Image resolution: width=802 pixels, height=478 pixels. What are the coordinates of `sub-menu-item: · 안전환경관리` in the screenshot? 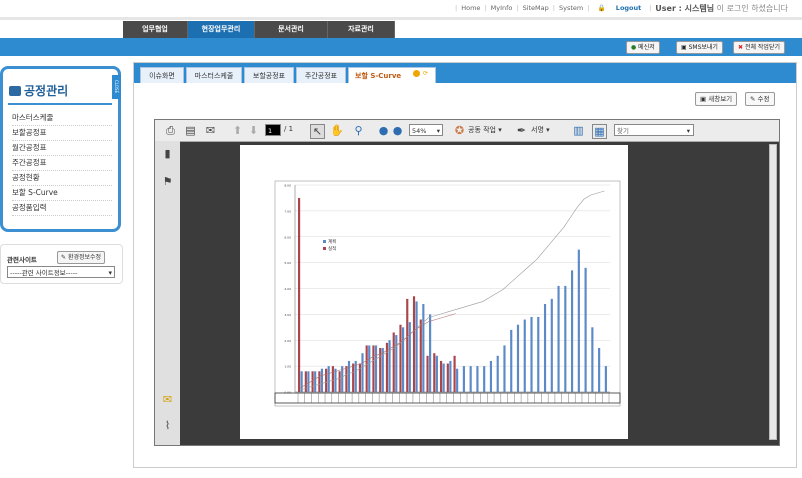 It's located at (387, 11).